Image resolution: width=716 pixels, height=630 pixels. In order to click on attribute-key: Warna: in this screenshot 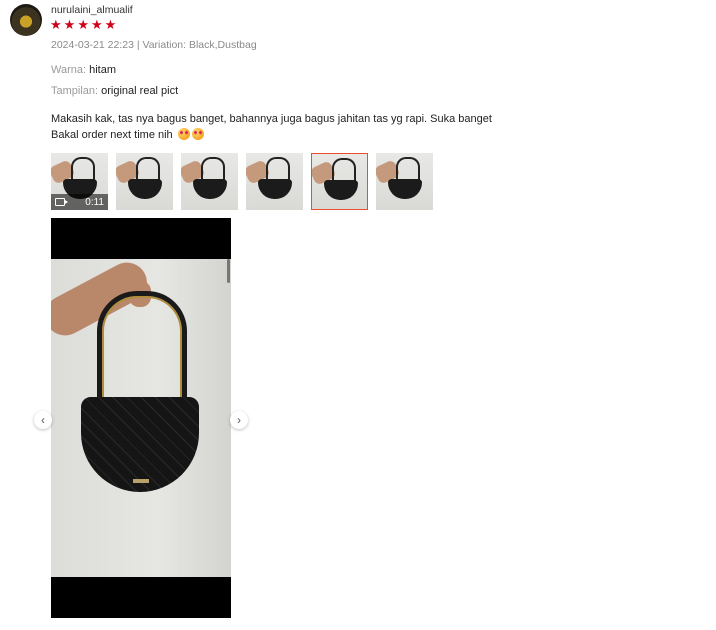, I will do `click(69, 70)`.